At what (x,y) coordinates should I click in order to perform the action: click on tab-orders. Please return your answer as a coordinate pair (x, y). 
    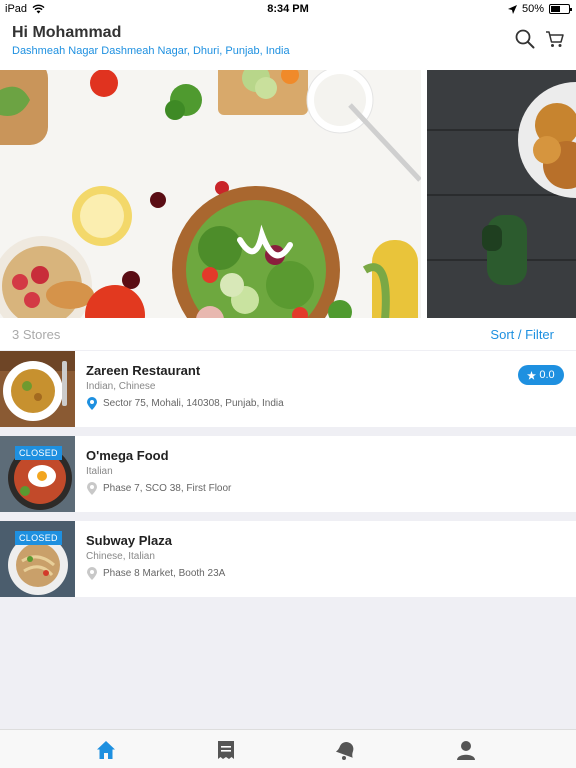
    Looking at the image, I should click on (226, 750).